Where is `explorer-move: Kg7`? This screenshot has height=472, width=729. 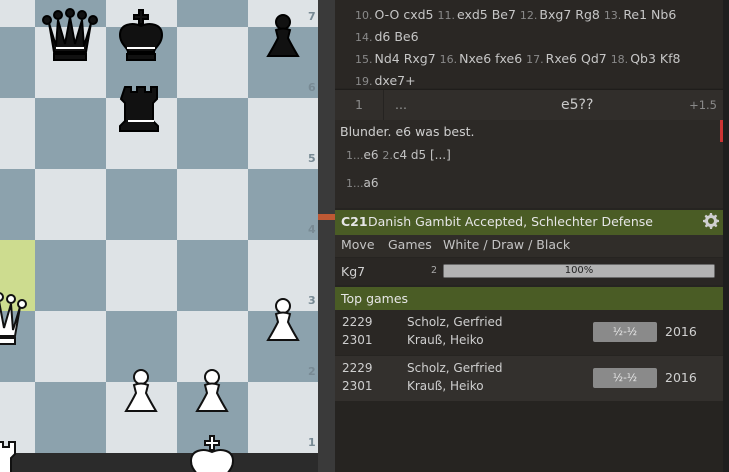 explorer-move: Kg7 is located at coordinates (353, 271).